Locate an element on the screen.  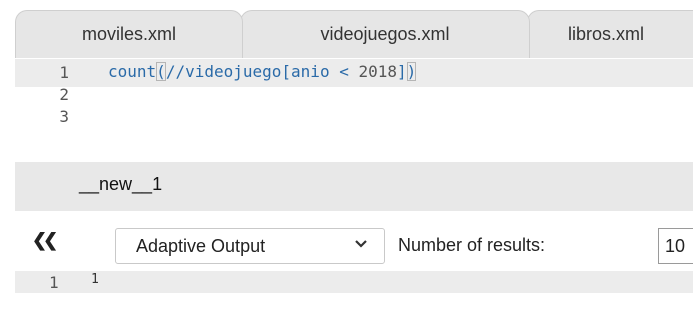
results-count-input: 10 is located at coordinates (675, 246).